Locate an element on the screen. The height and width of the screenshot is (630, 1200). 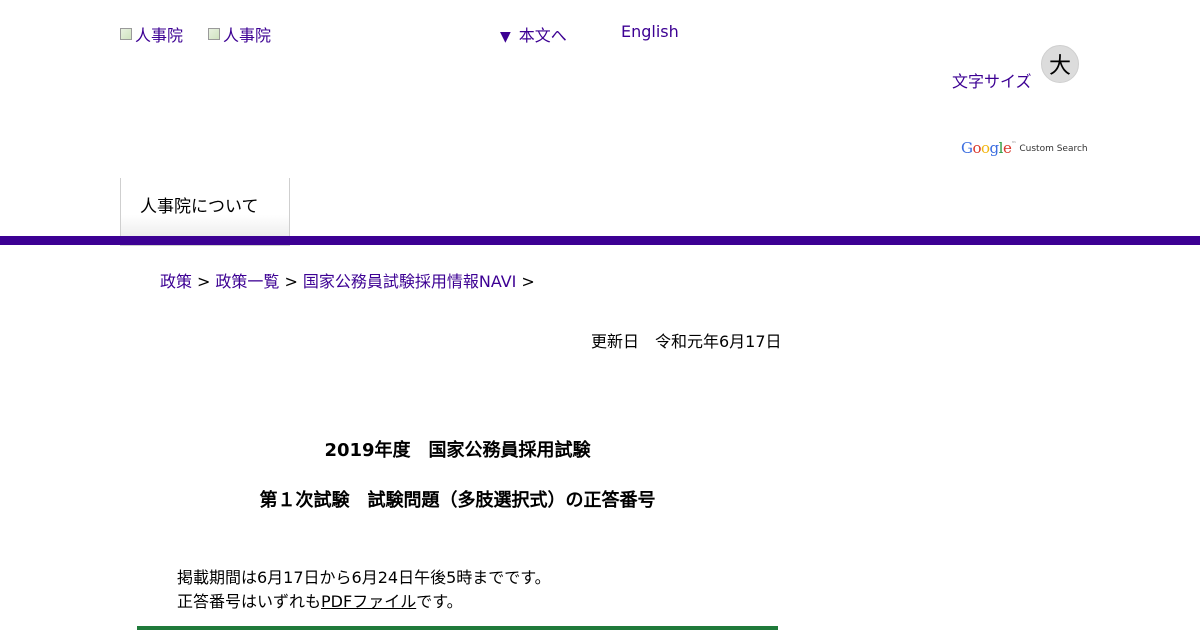
site-logo-text-link: 人事院 is located at coordinates (239, 34).